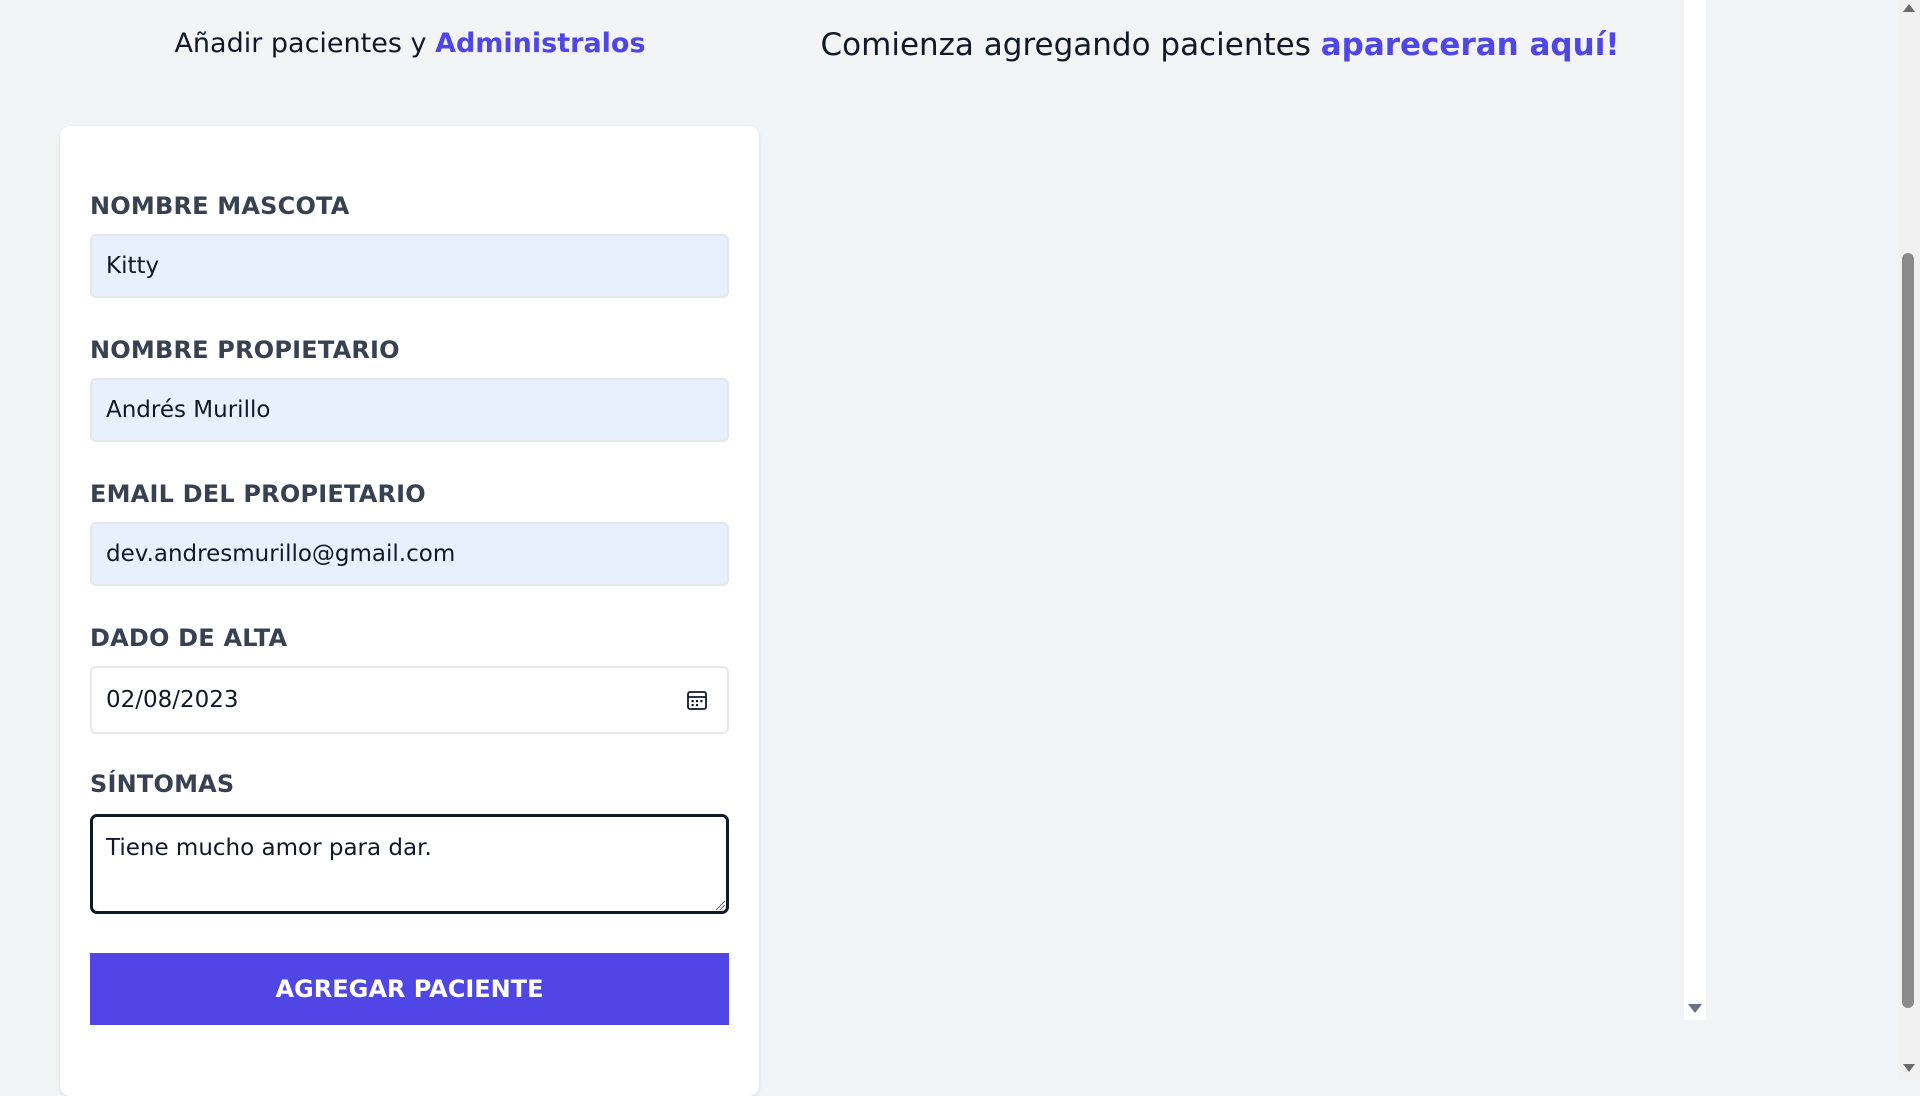 Image resolution: width=1920 pixels, height=1096 pixels. Describe the element at coordinates (409, 989) in the screenshot. I see `add-patient-button: AGREGAR PACIENTE` at that location.